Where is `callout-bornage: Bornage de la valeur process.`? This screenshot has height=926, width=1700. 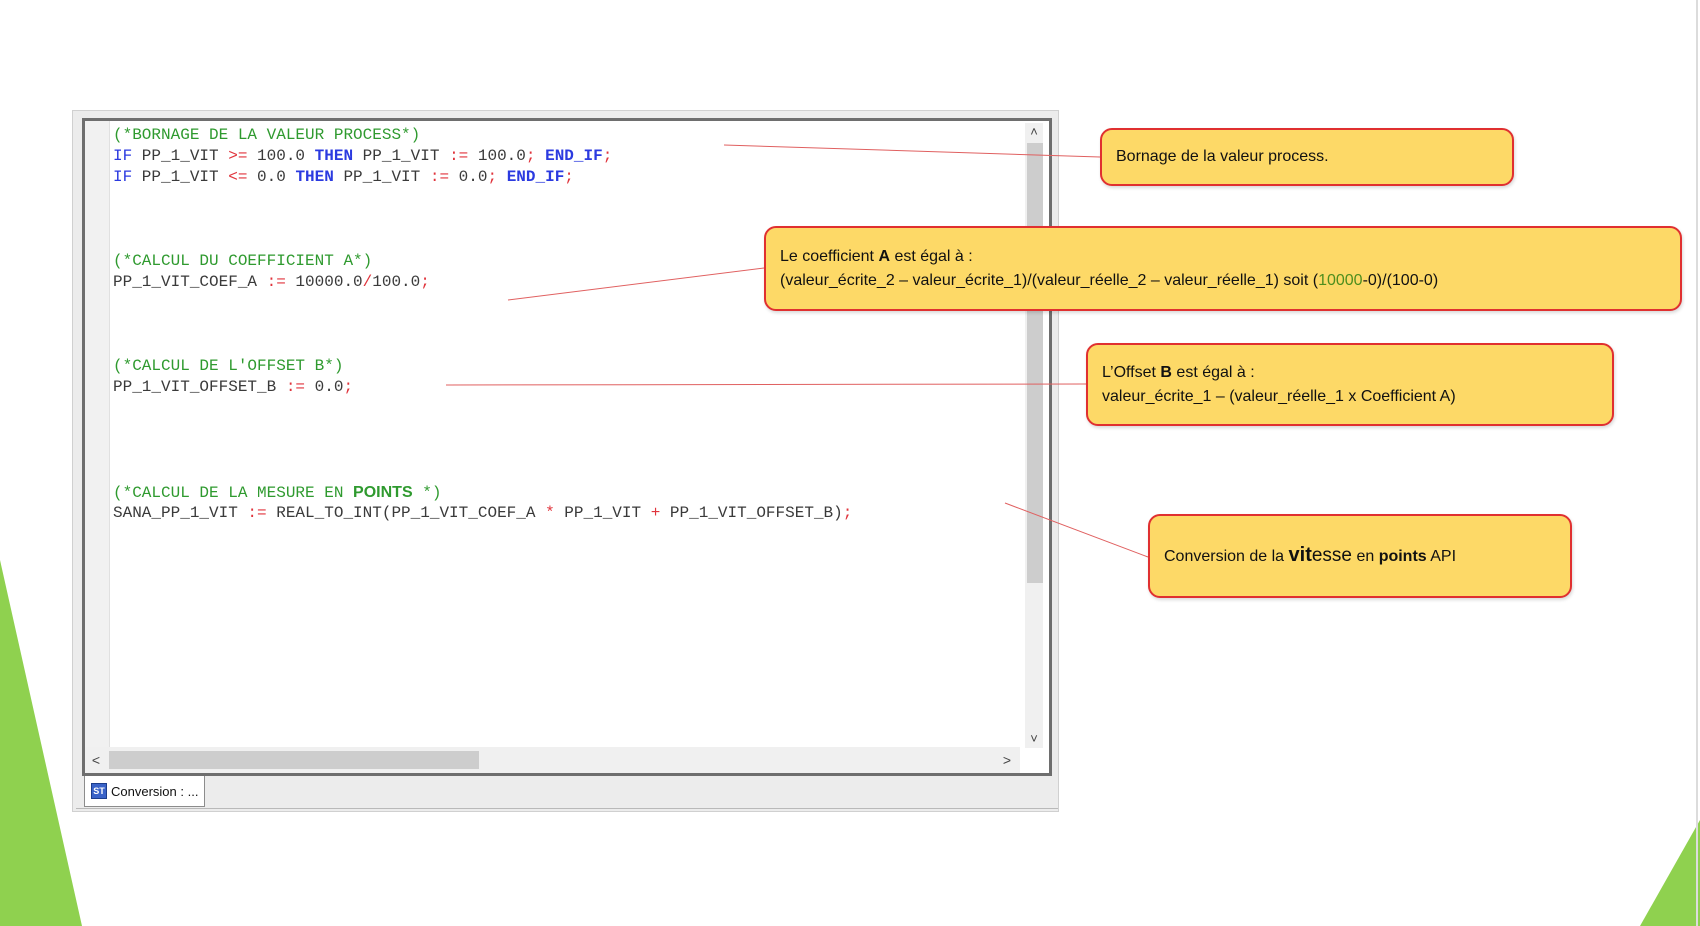
callout-bornage: Bornage de la valeur process. is located at coordinates (1307, 157).